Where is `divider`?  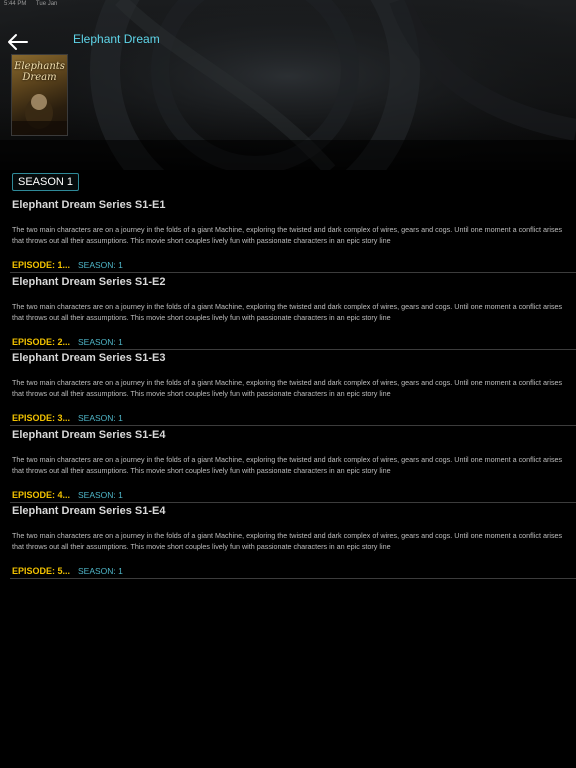 divider is located at coordinates (293, 578).